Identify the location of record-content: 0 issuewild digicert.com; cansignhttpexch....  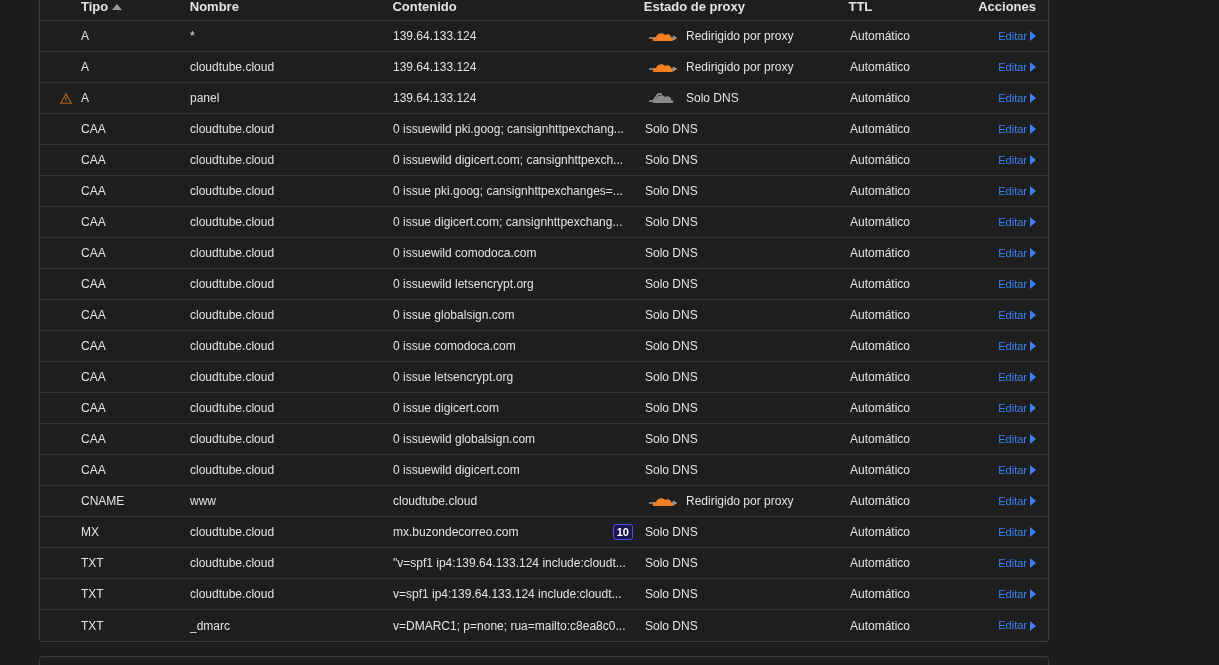
(508, 160).